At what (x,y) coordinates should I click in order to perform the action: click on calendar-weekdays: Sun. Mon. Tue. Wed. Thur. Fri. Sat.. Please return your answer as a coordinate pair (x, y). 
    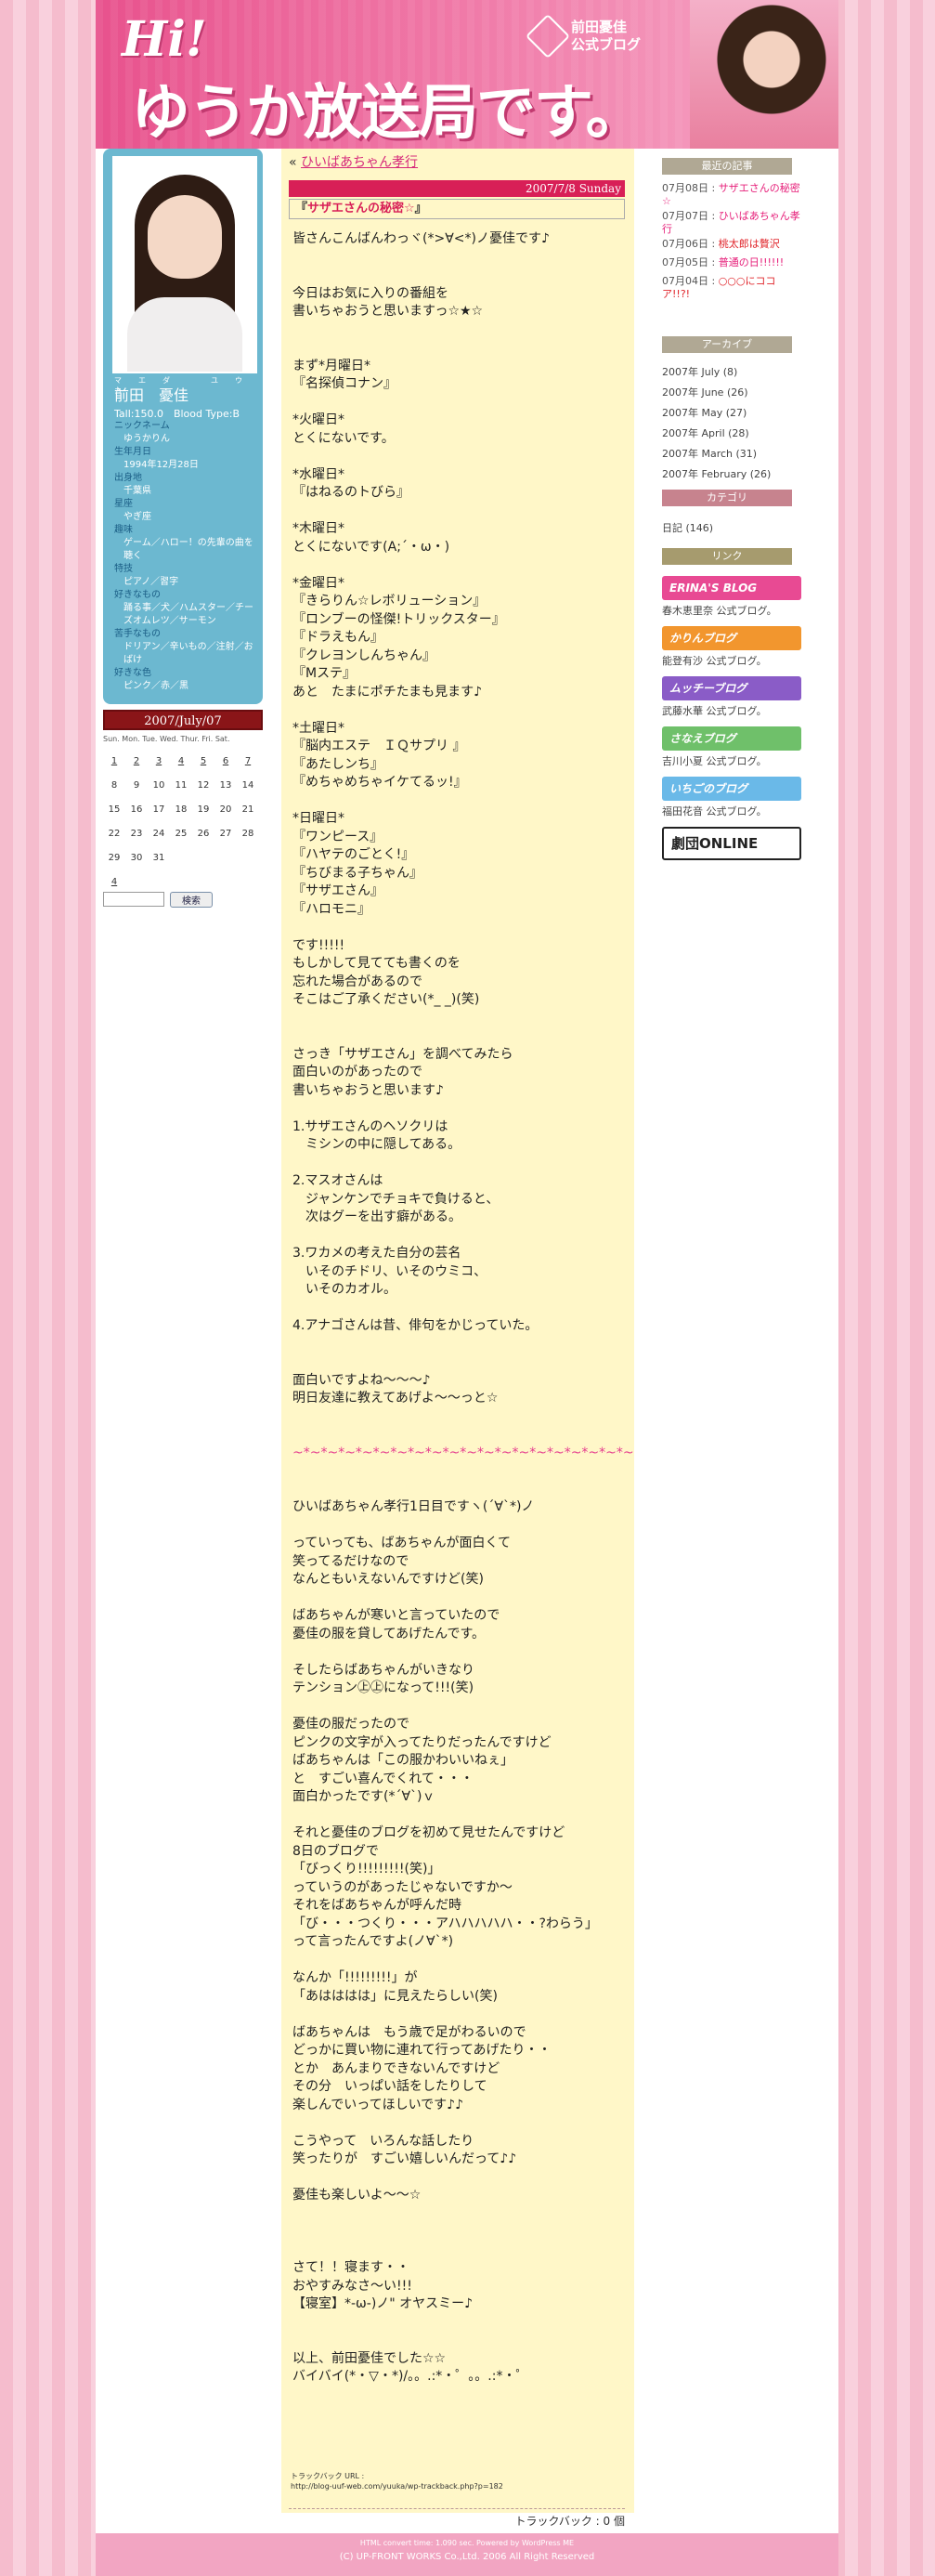
    Looking at the image, I should click on (166, 739).